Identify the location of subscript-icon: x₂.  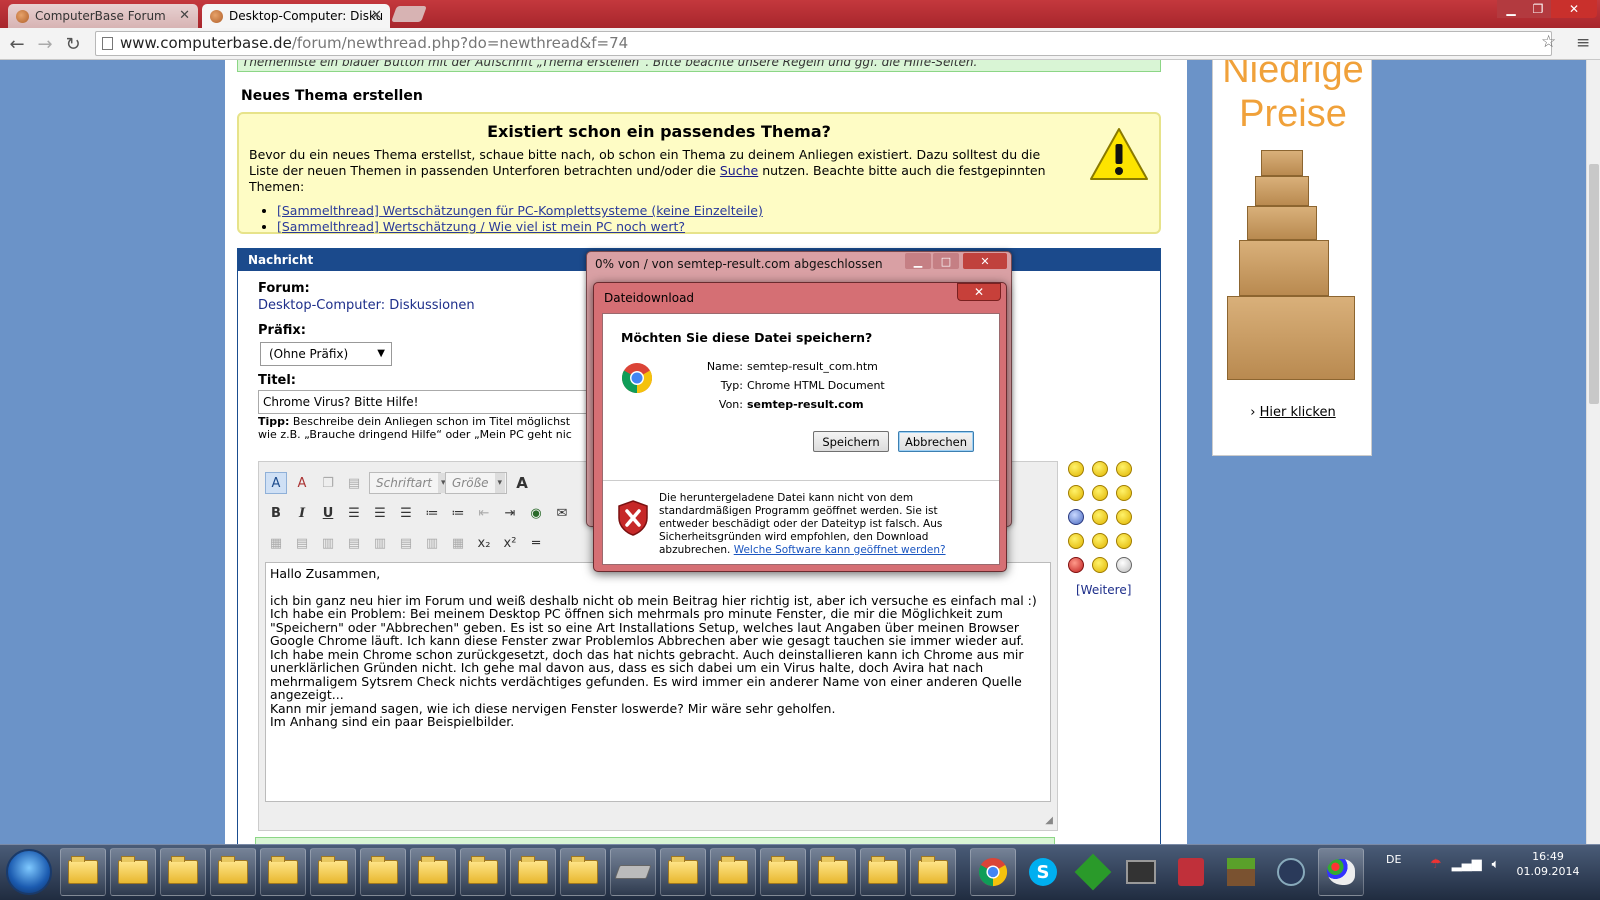
(484, 543).